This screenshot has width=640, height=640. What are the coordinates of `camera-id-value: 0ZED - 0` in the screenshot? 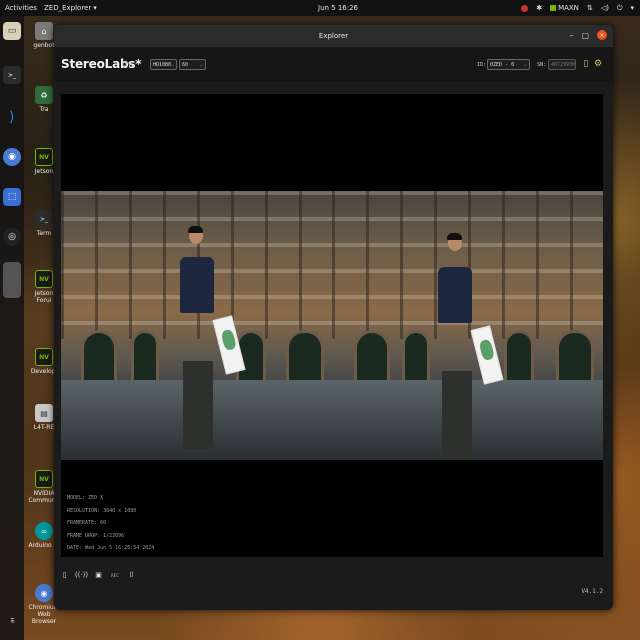 It's located at (502, 64).